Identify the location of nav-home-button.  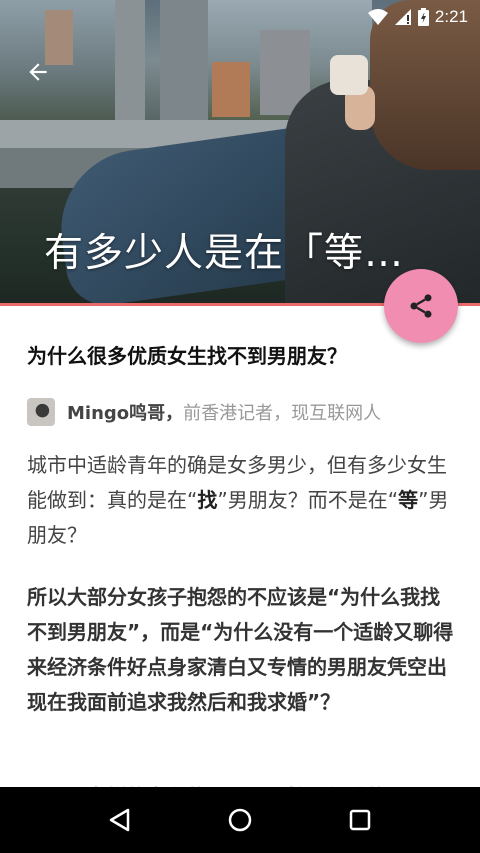
(240, 820).